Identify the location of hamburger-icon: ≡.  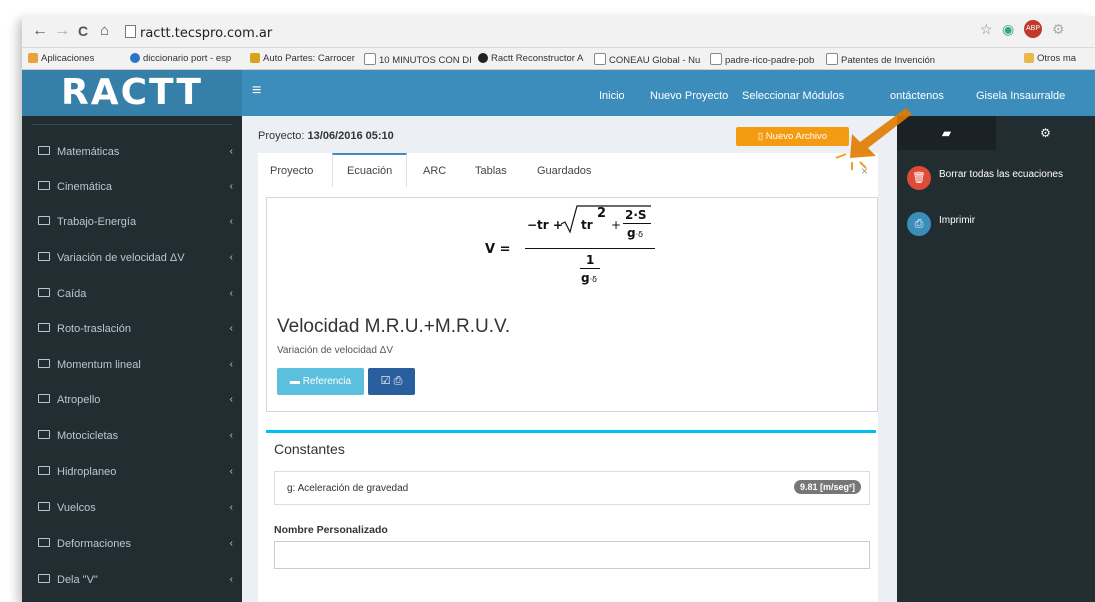
(256, 91).